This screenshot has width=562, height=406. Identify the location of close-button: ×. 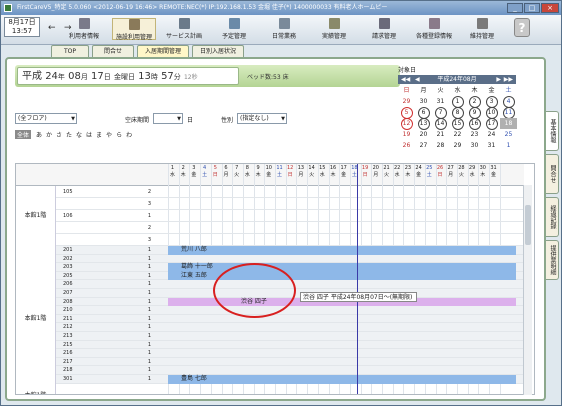
(550, 8).